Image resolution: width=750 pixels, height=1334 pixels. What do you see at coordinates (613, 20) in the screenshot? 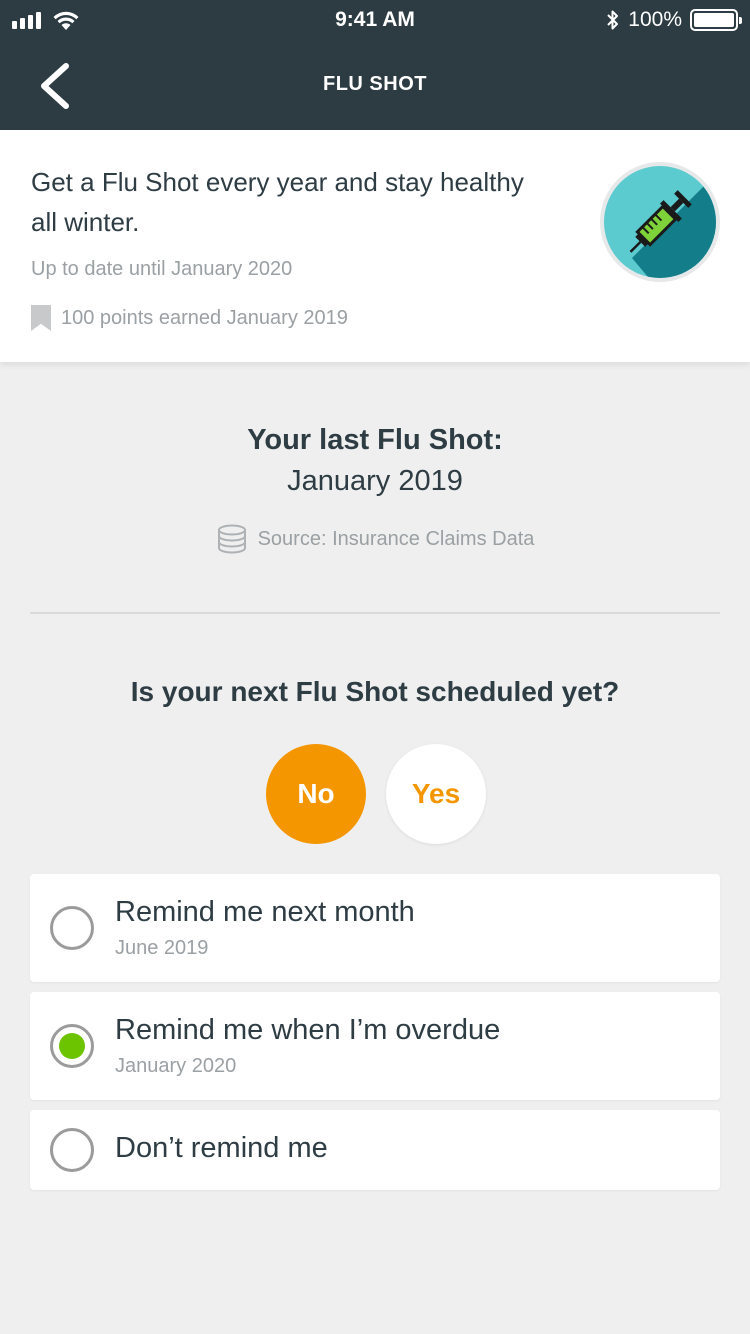
I see `bluetooth-icon` at bounding box center [613, 20].